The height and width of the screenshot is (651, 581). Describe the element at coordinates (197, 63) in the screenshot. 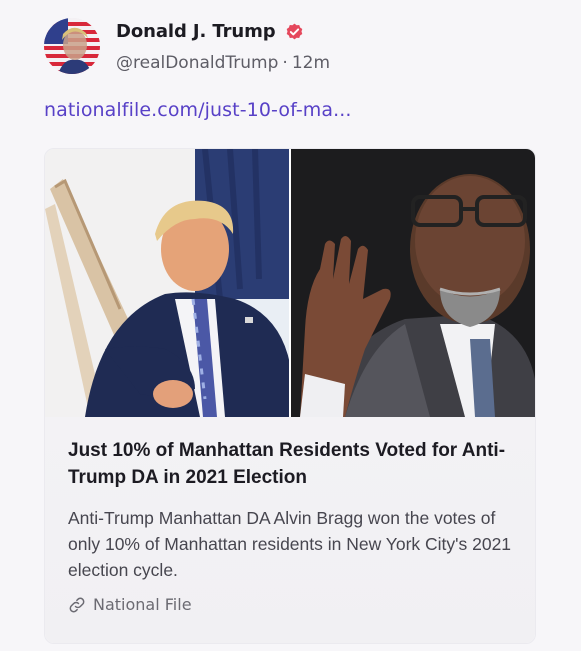

I see `author-handle: @realDonaldTrump` at that location.